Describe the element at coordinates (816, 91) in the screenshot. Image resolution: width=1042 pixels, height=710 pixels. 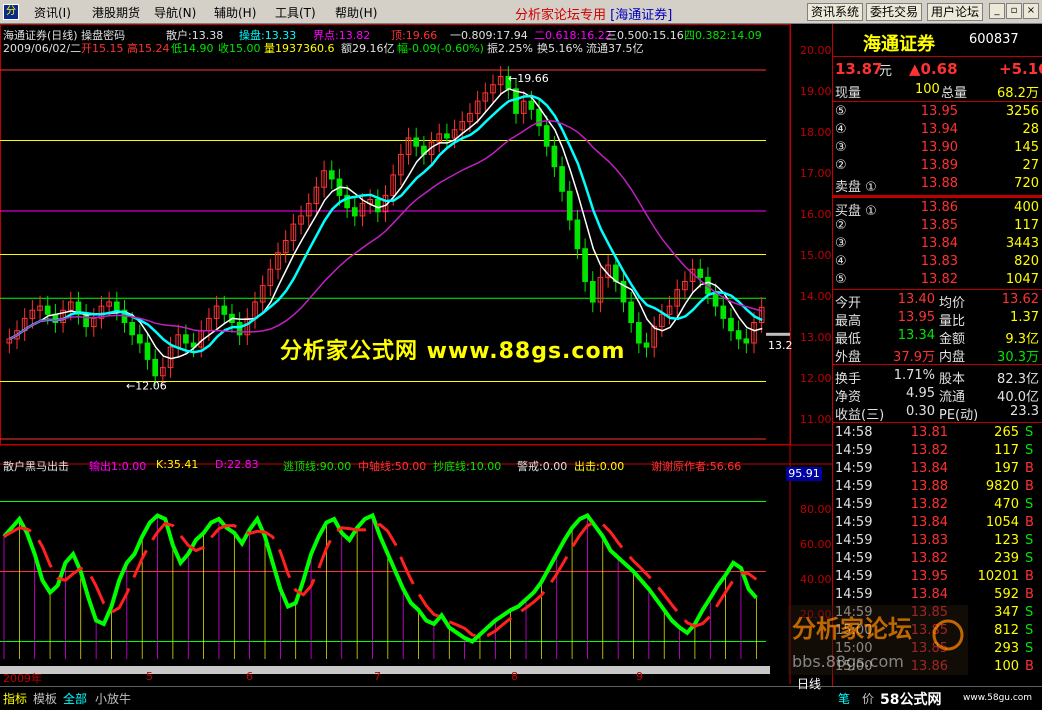
I see `price-tick: 19.00` at that location.